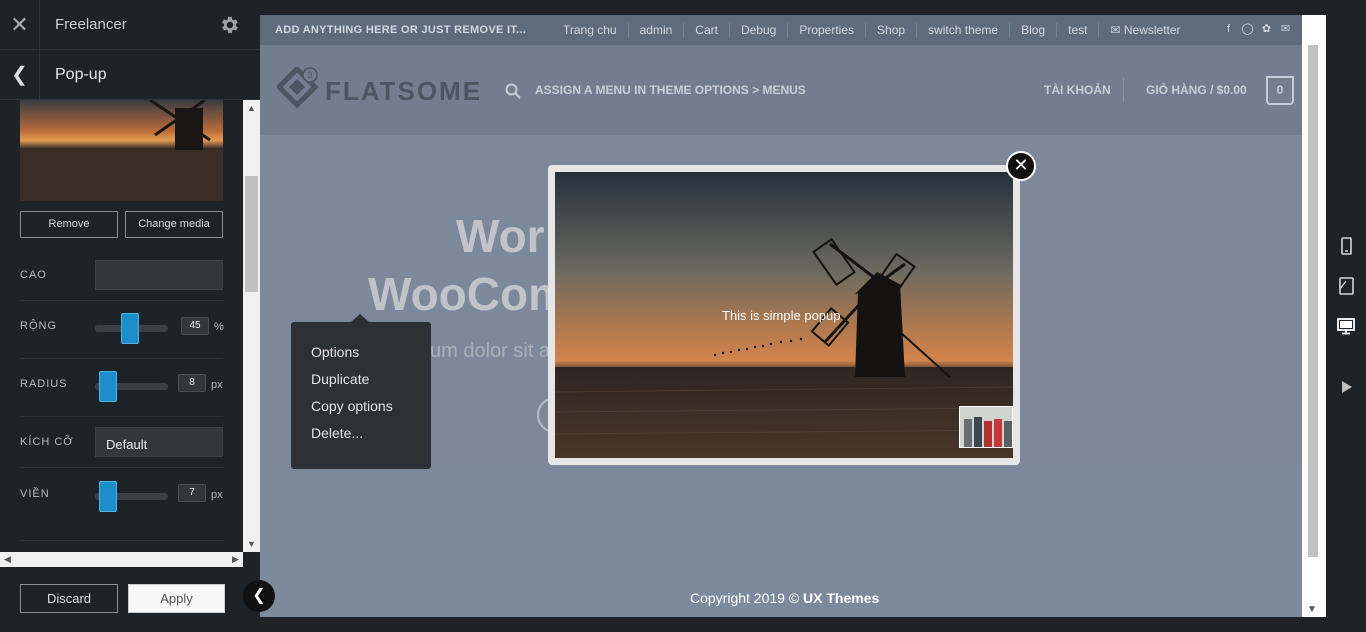  Describe the element at coordinates (1346, 387) in the screenshot. I see `play-icon` at that location.